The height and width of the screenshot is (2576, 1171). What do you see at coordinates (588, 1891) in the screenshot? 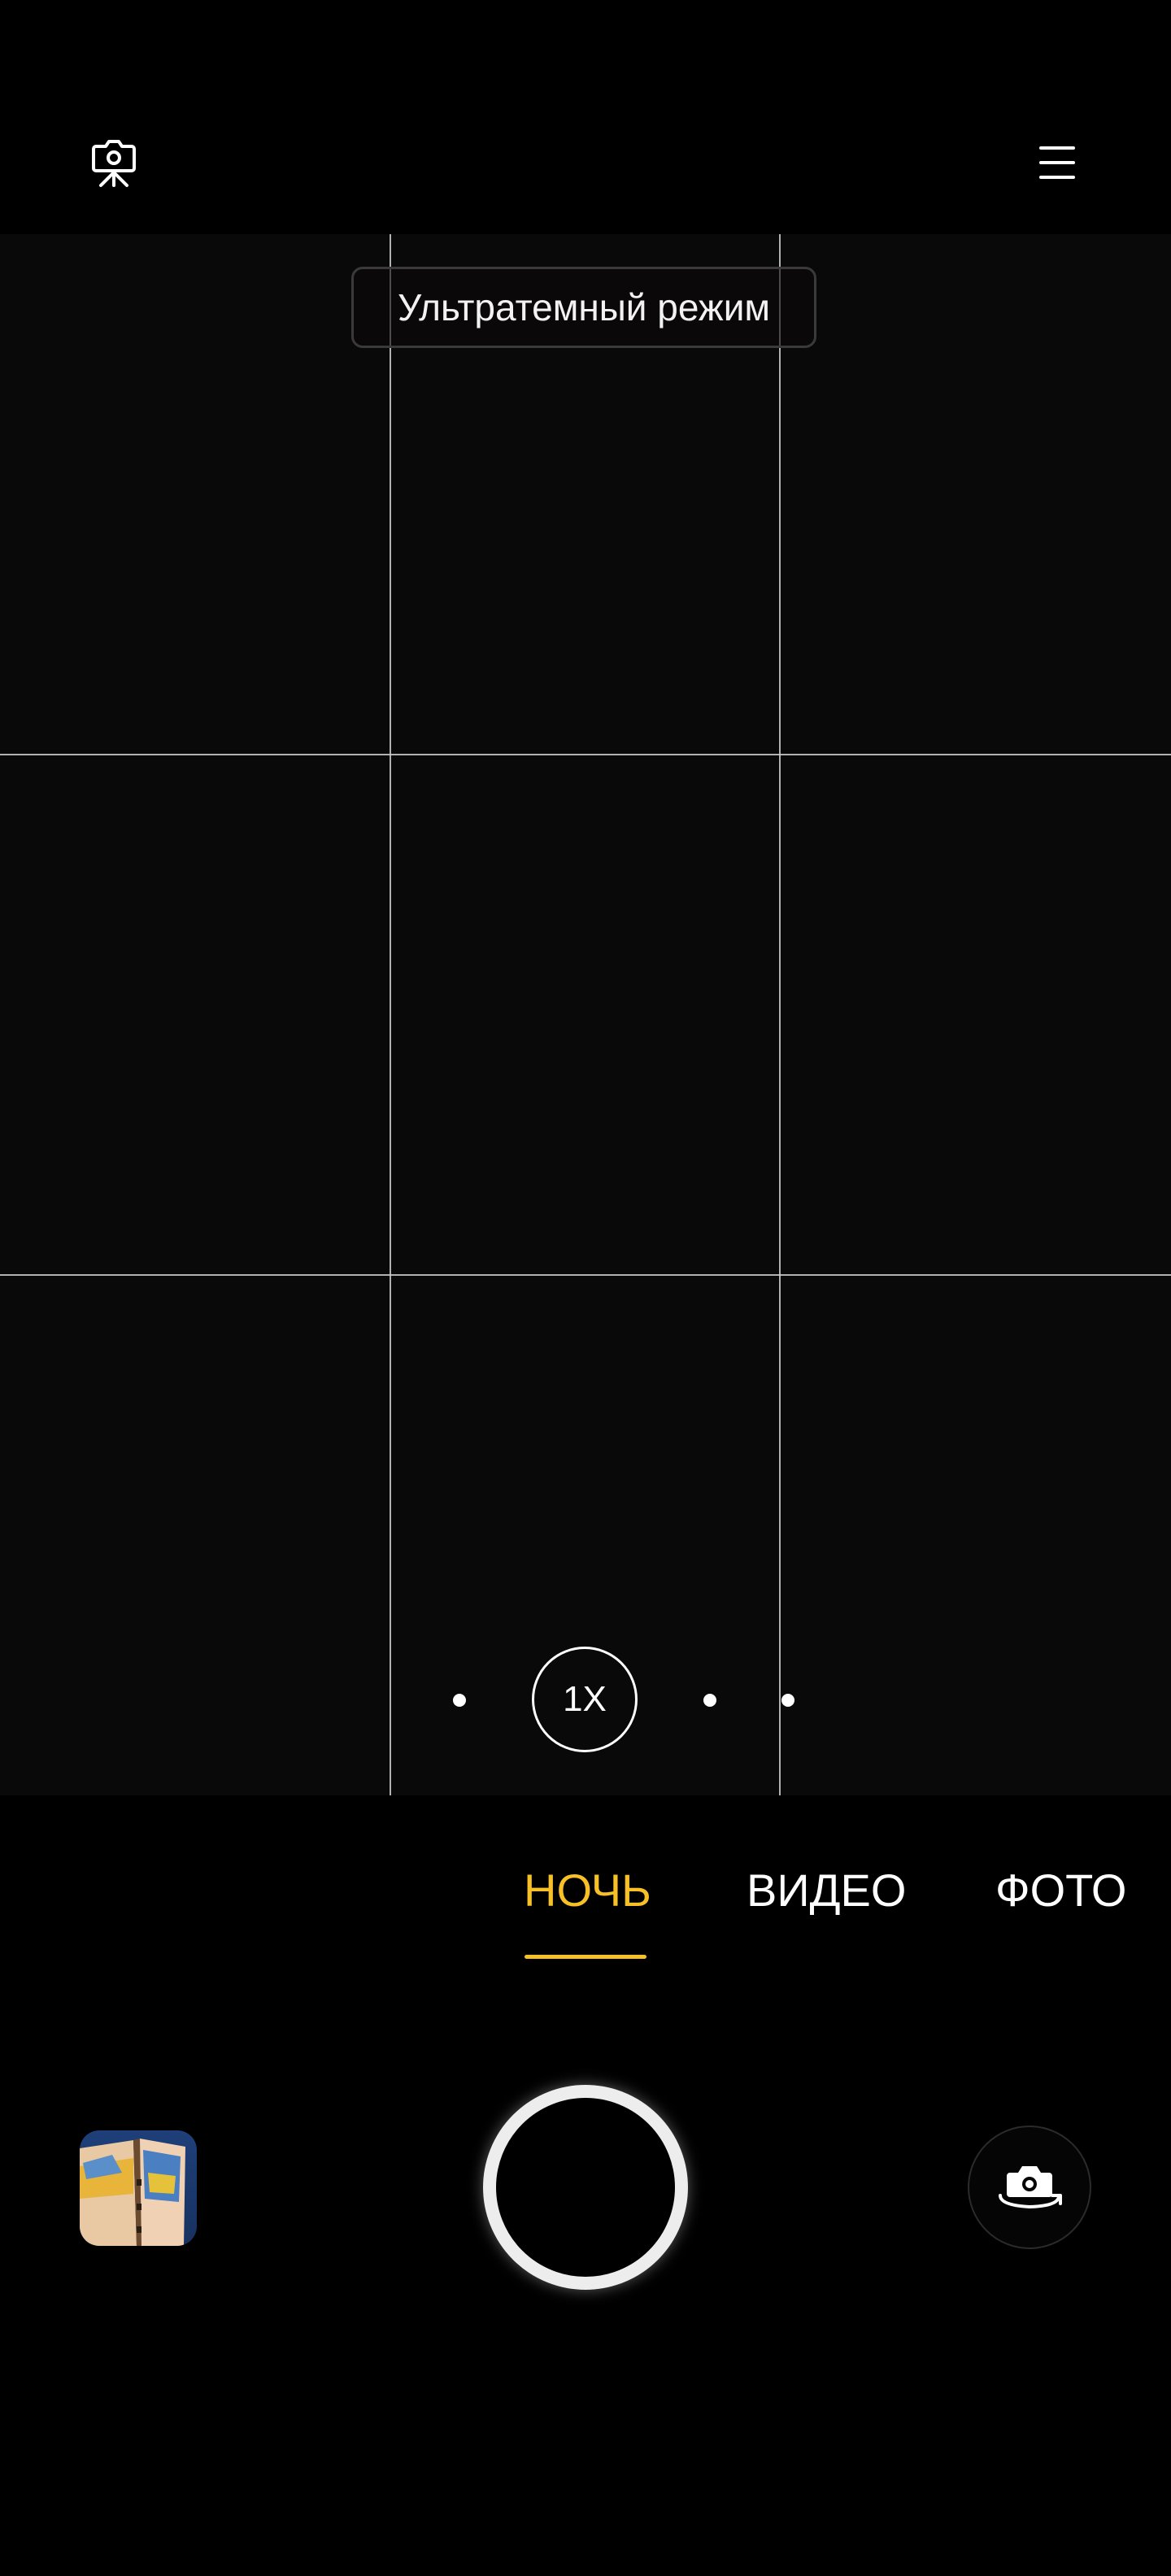
I see `mode-tab-night: НОЧЬ` at bounding box center [588, 1891].